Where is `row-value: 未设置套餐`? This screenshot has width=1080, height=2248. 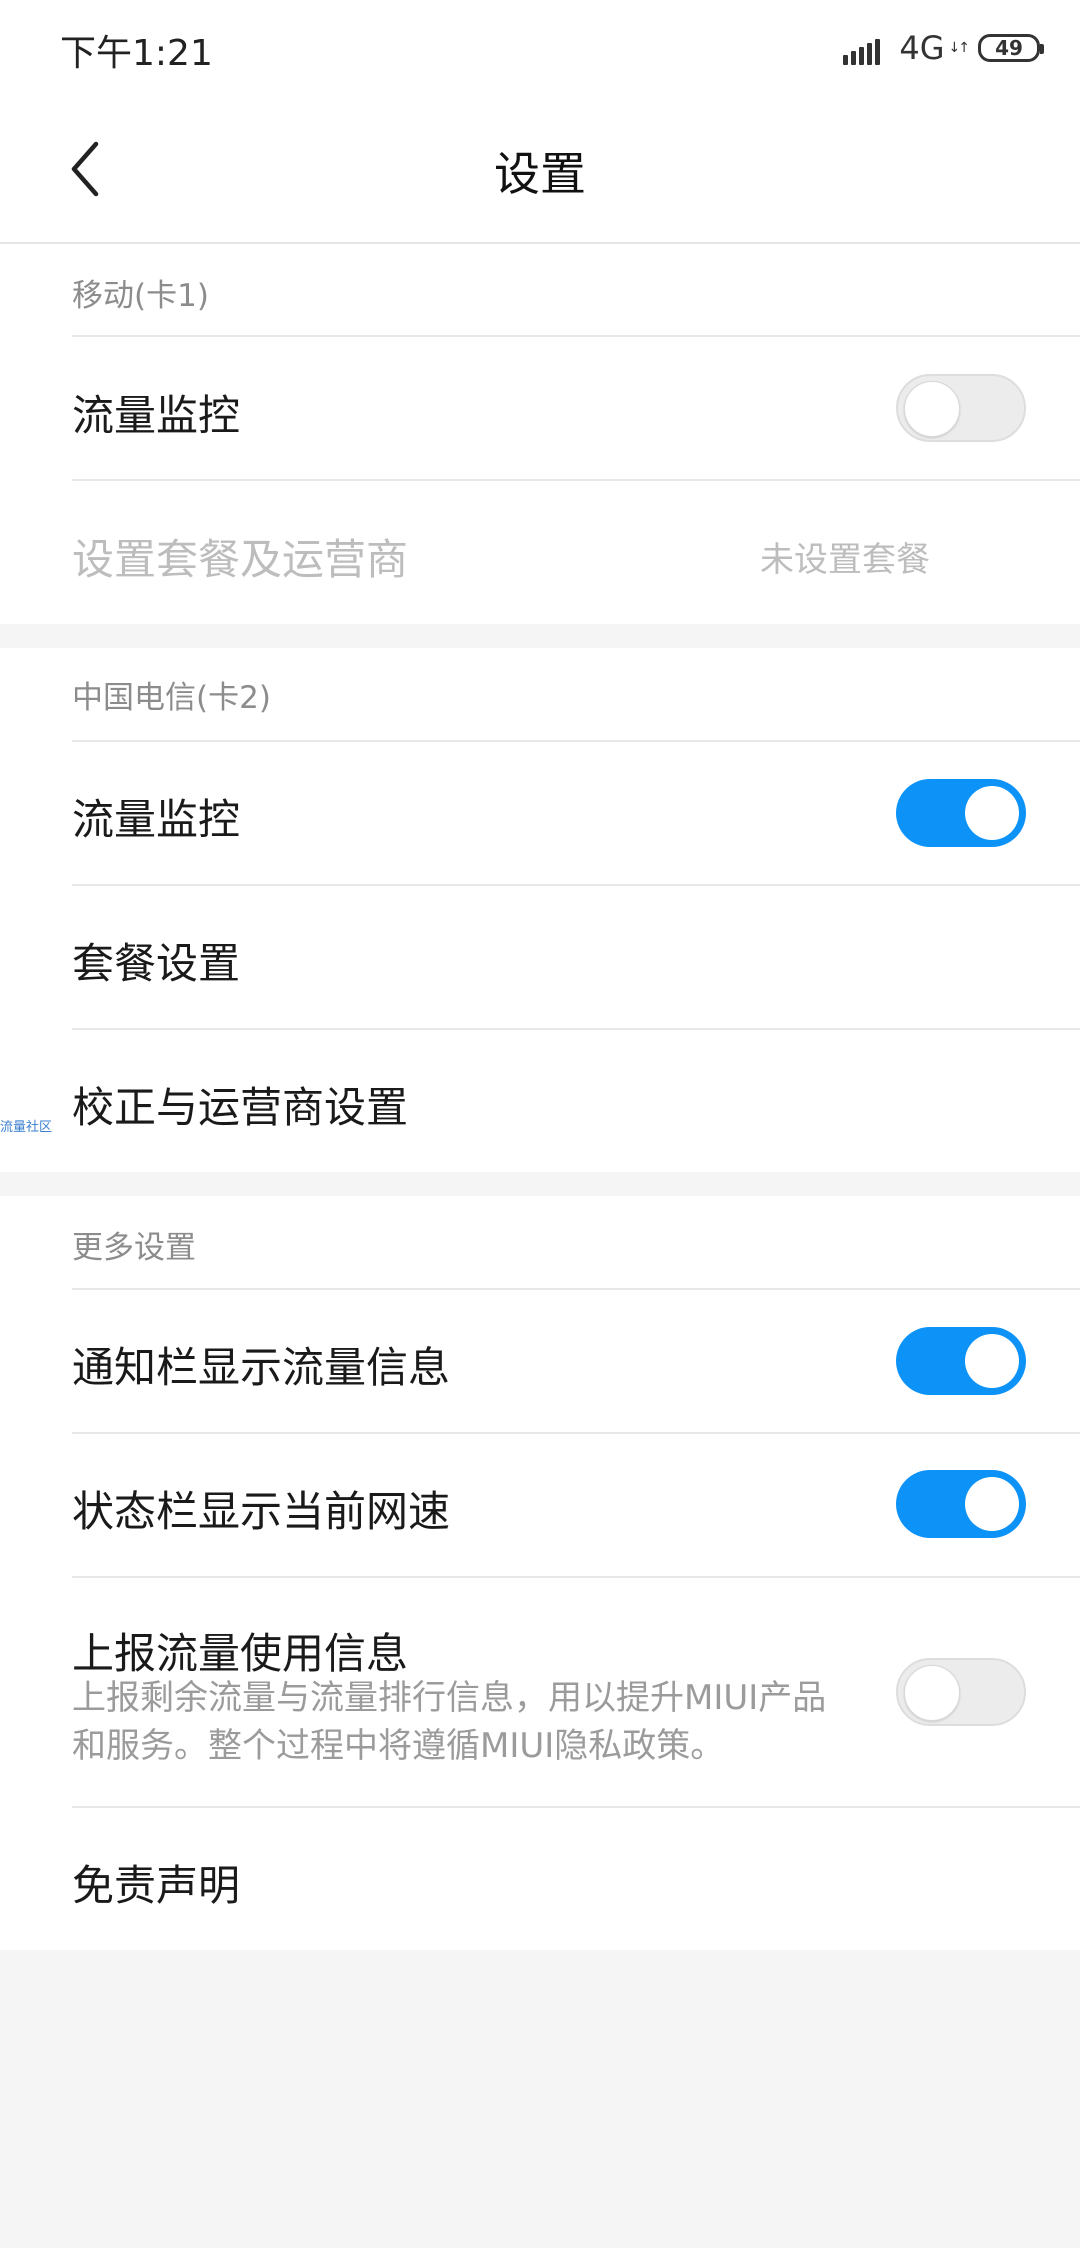
row-value: 未设置套餐 is located at coordinates (845, 560).